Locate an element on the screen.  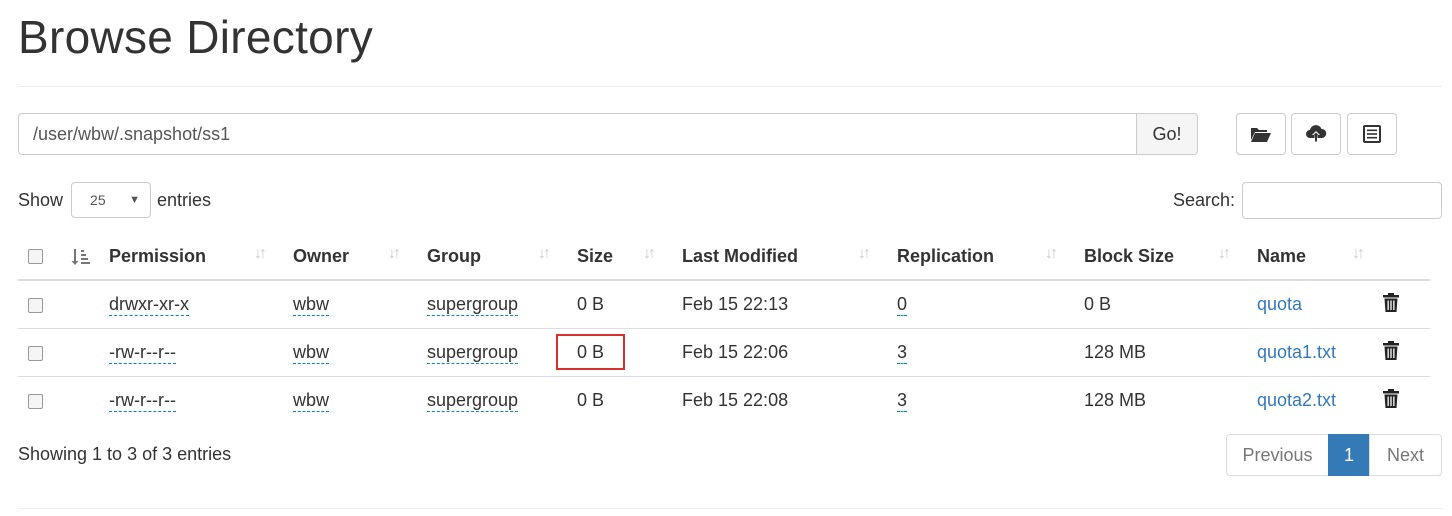
column-header-block-size: Block Size ↓↑ is located at coordinates (1170, 257).